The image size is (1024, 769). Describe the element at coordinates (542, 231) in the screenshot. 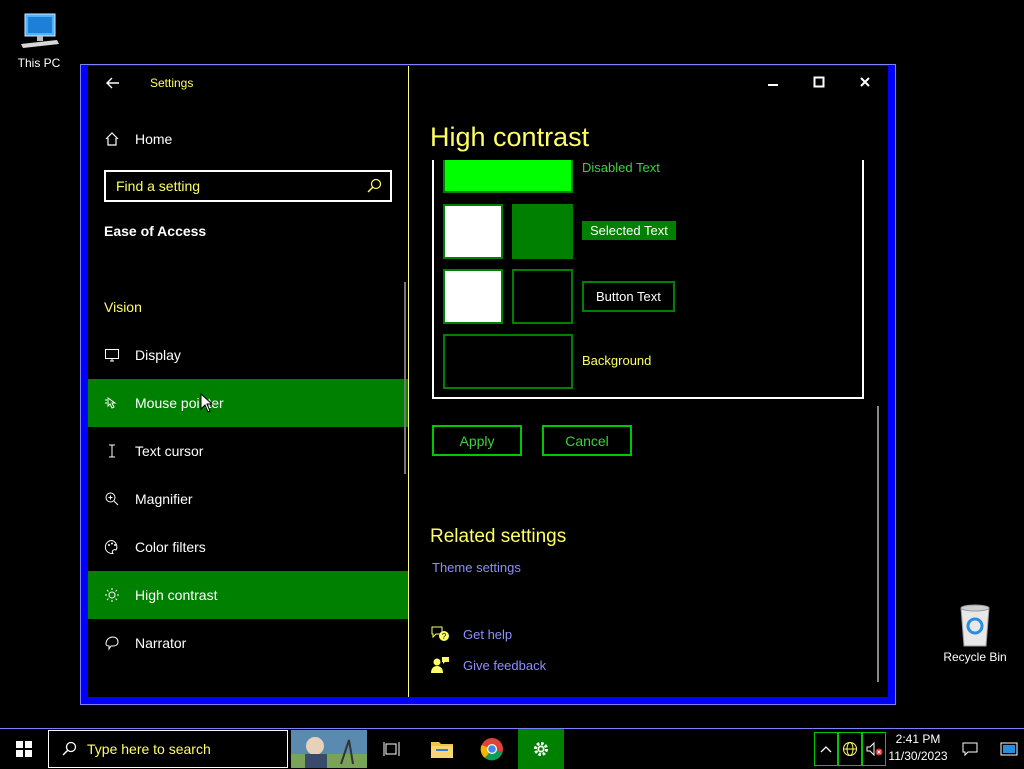

I see `selected-text-background-swatch` at that location.